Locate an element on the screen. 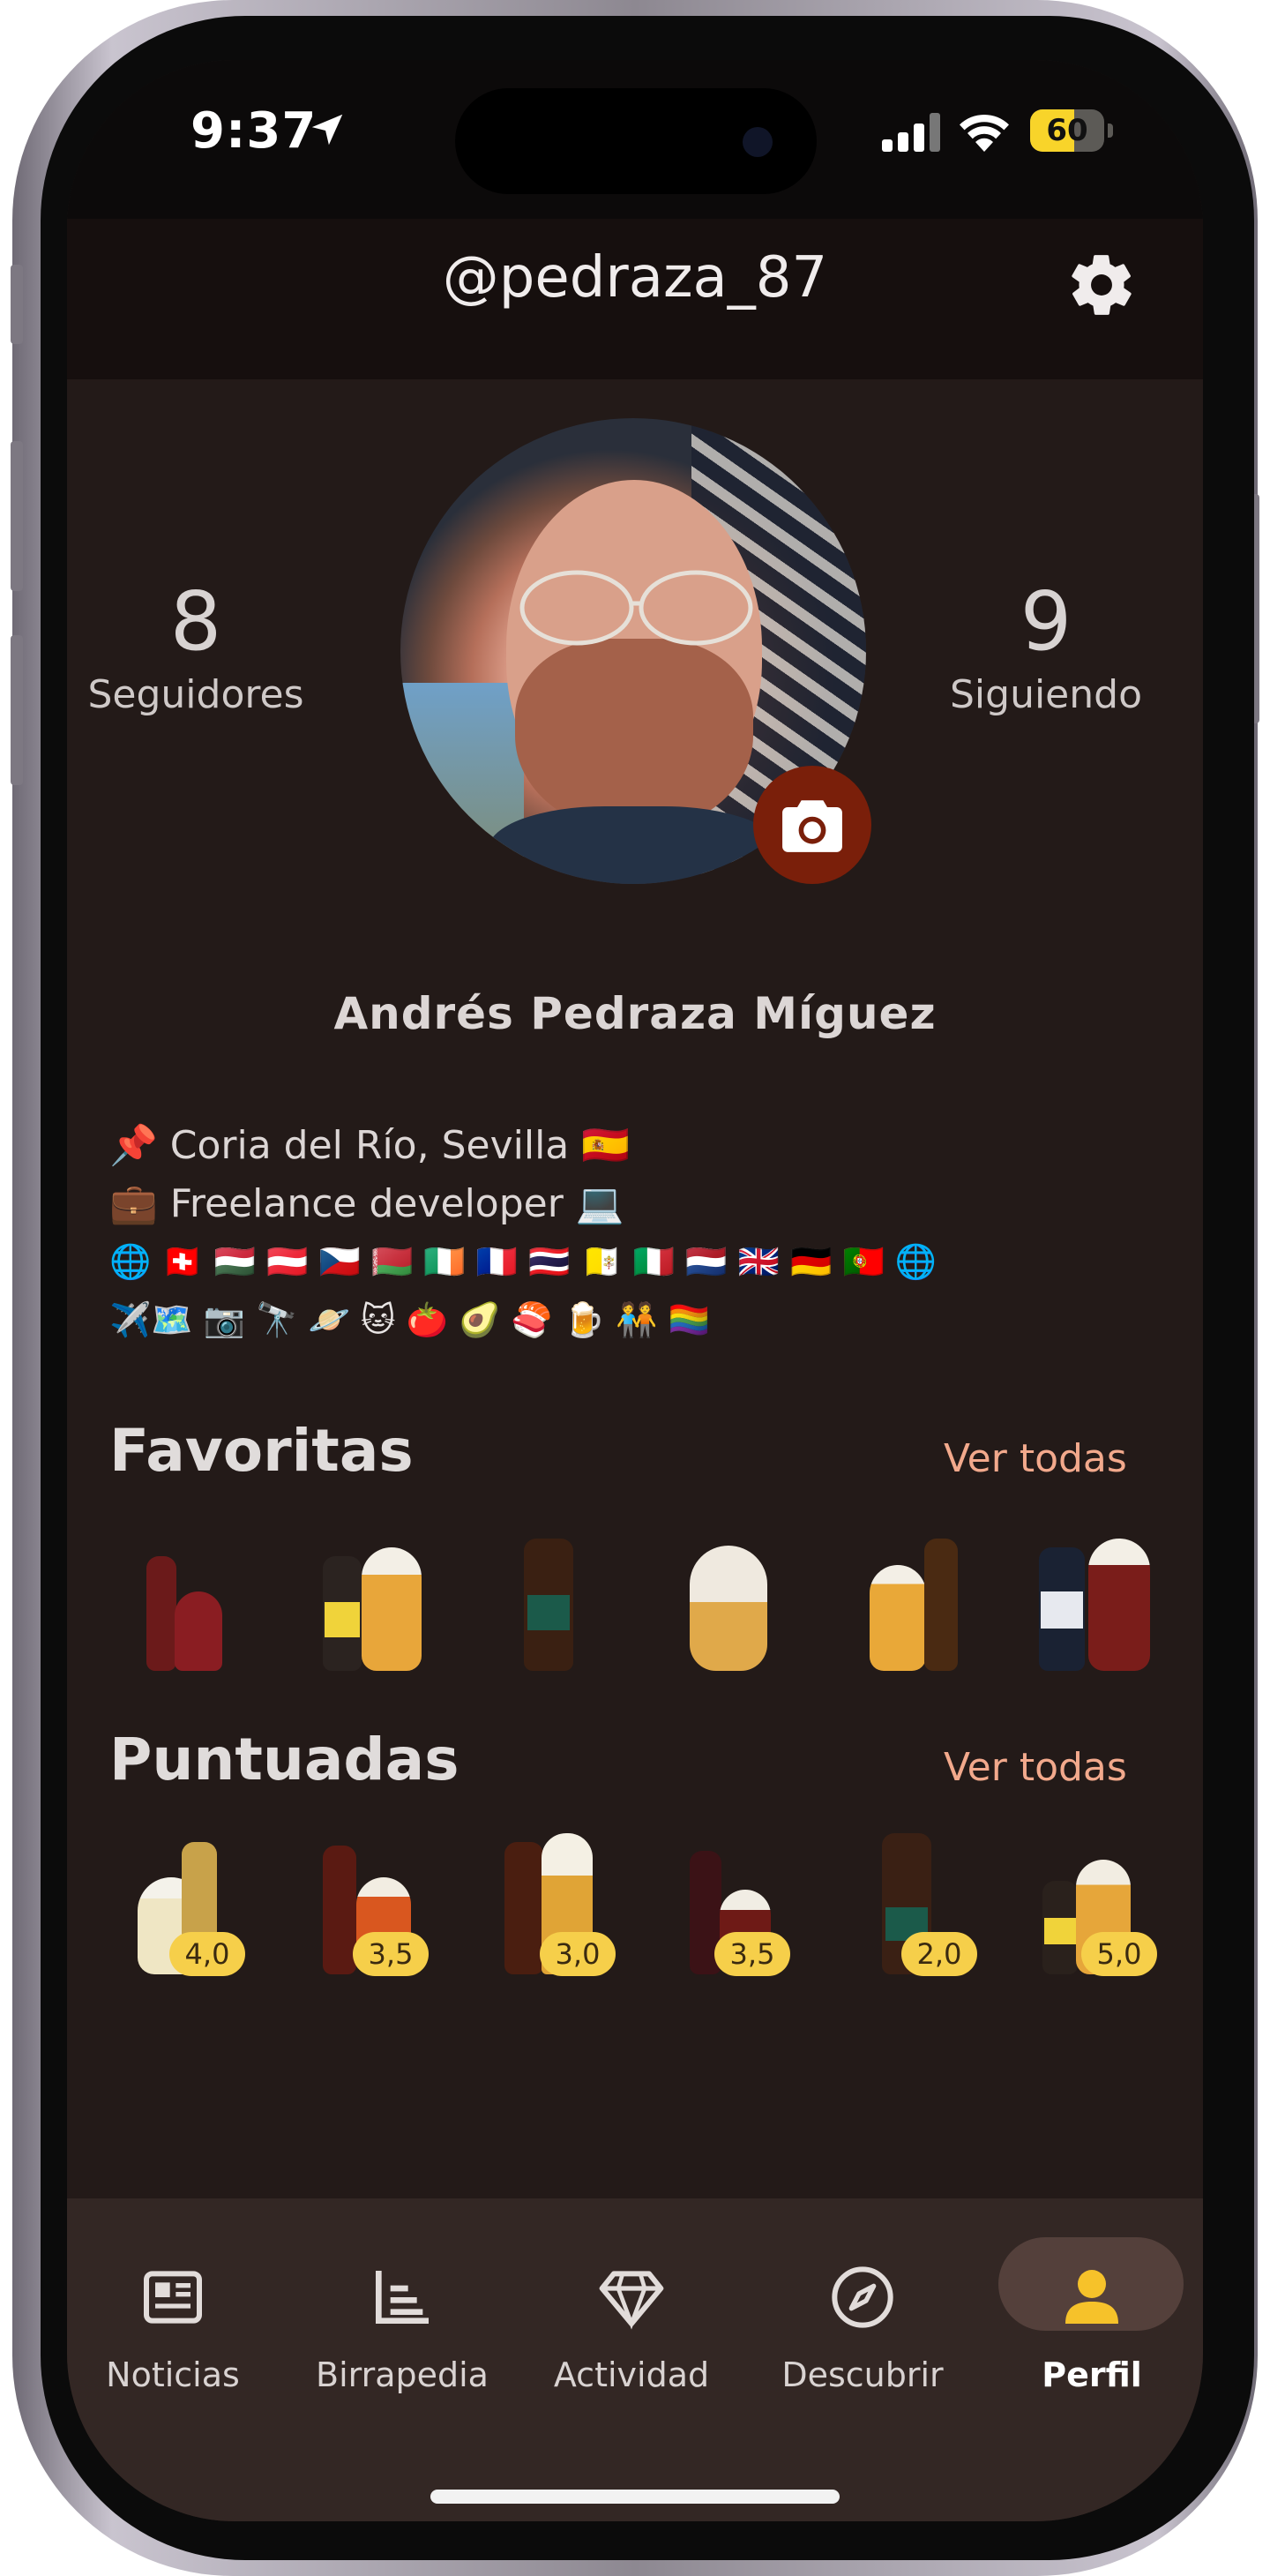 Image resolution: width=1270 pixels, height=2576 pixels. rated-beer-2: 3,5 is located at coordinates (368, 1905).